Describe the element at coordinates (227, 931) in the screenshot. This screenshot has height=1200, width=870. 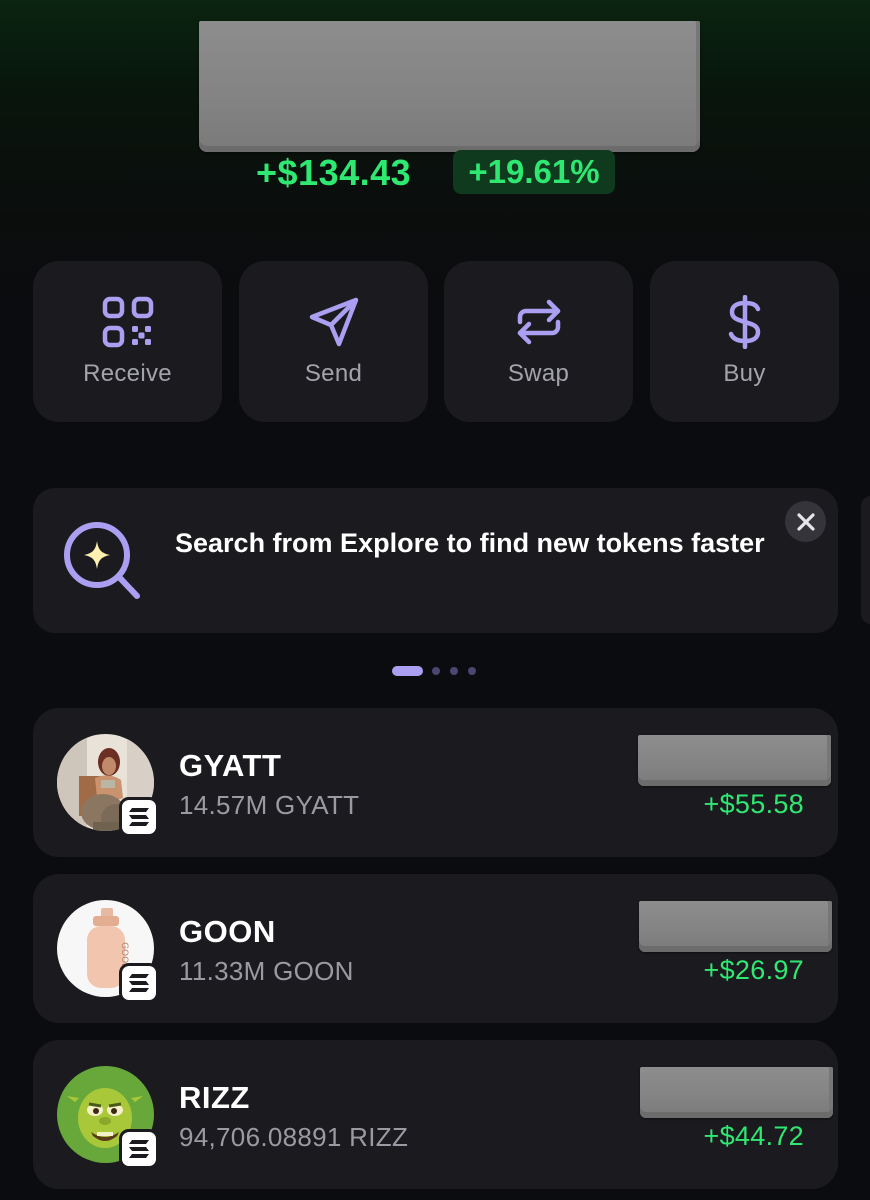
I see `token-name: GOON` at that location.